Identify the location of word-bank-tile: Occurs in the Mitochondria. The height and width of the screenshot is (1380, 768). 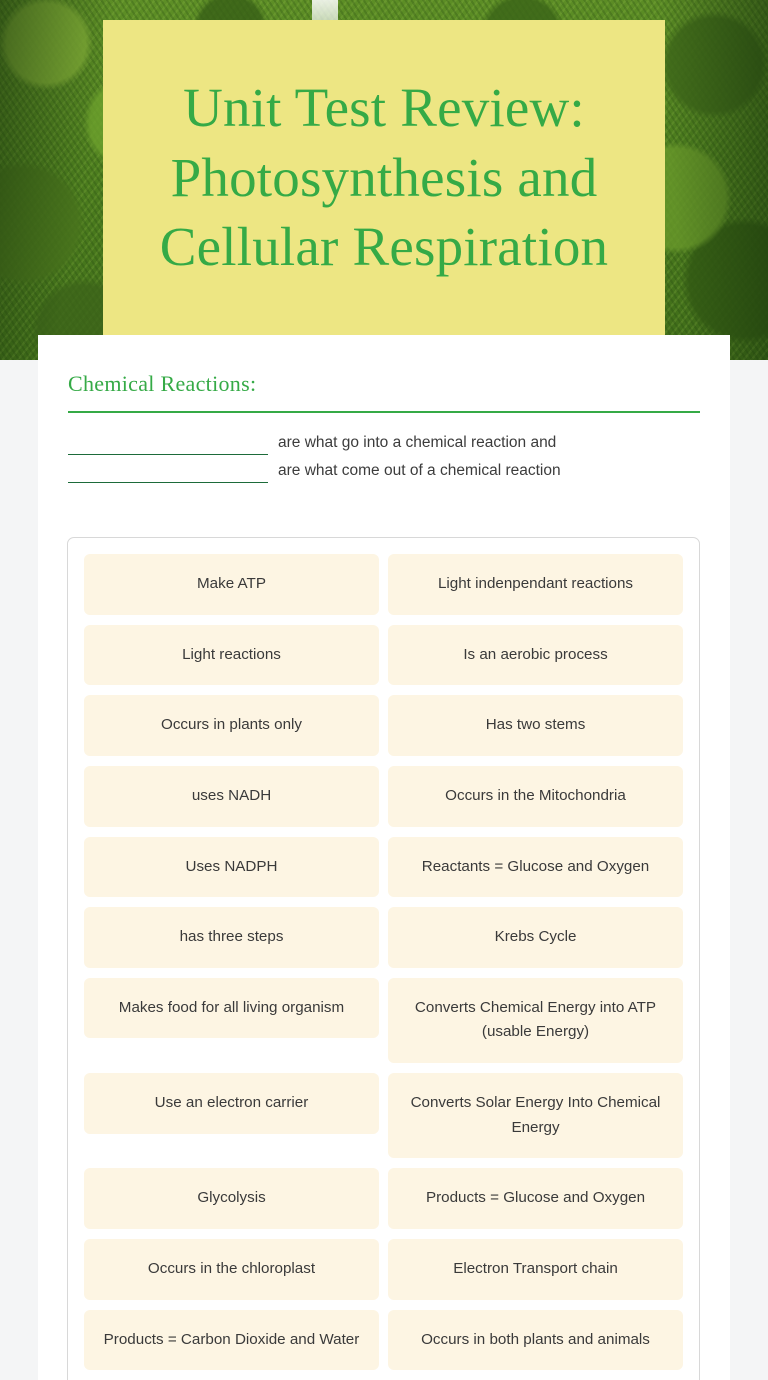
(535, 796).